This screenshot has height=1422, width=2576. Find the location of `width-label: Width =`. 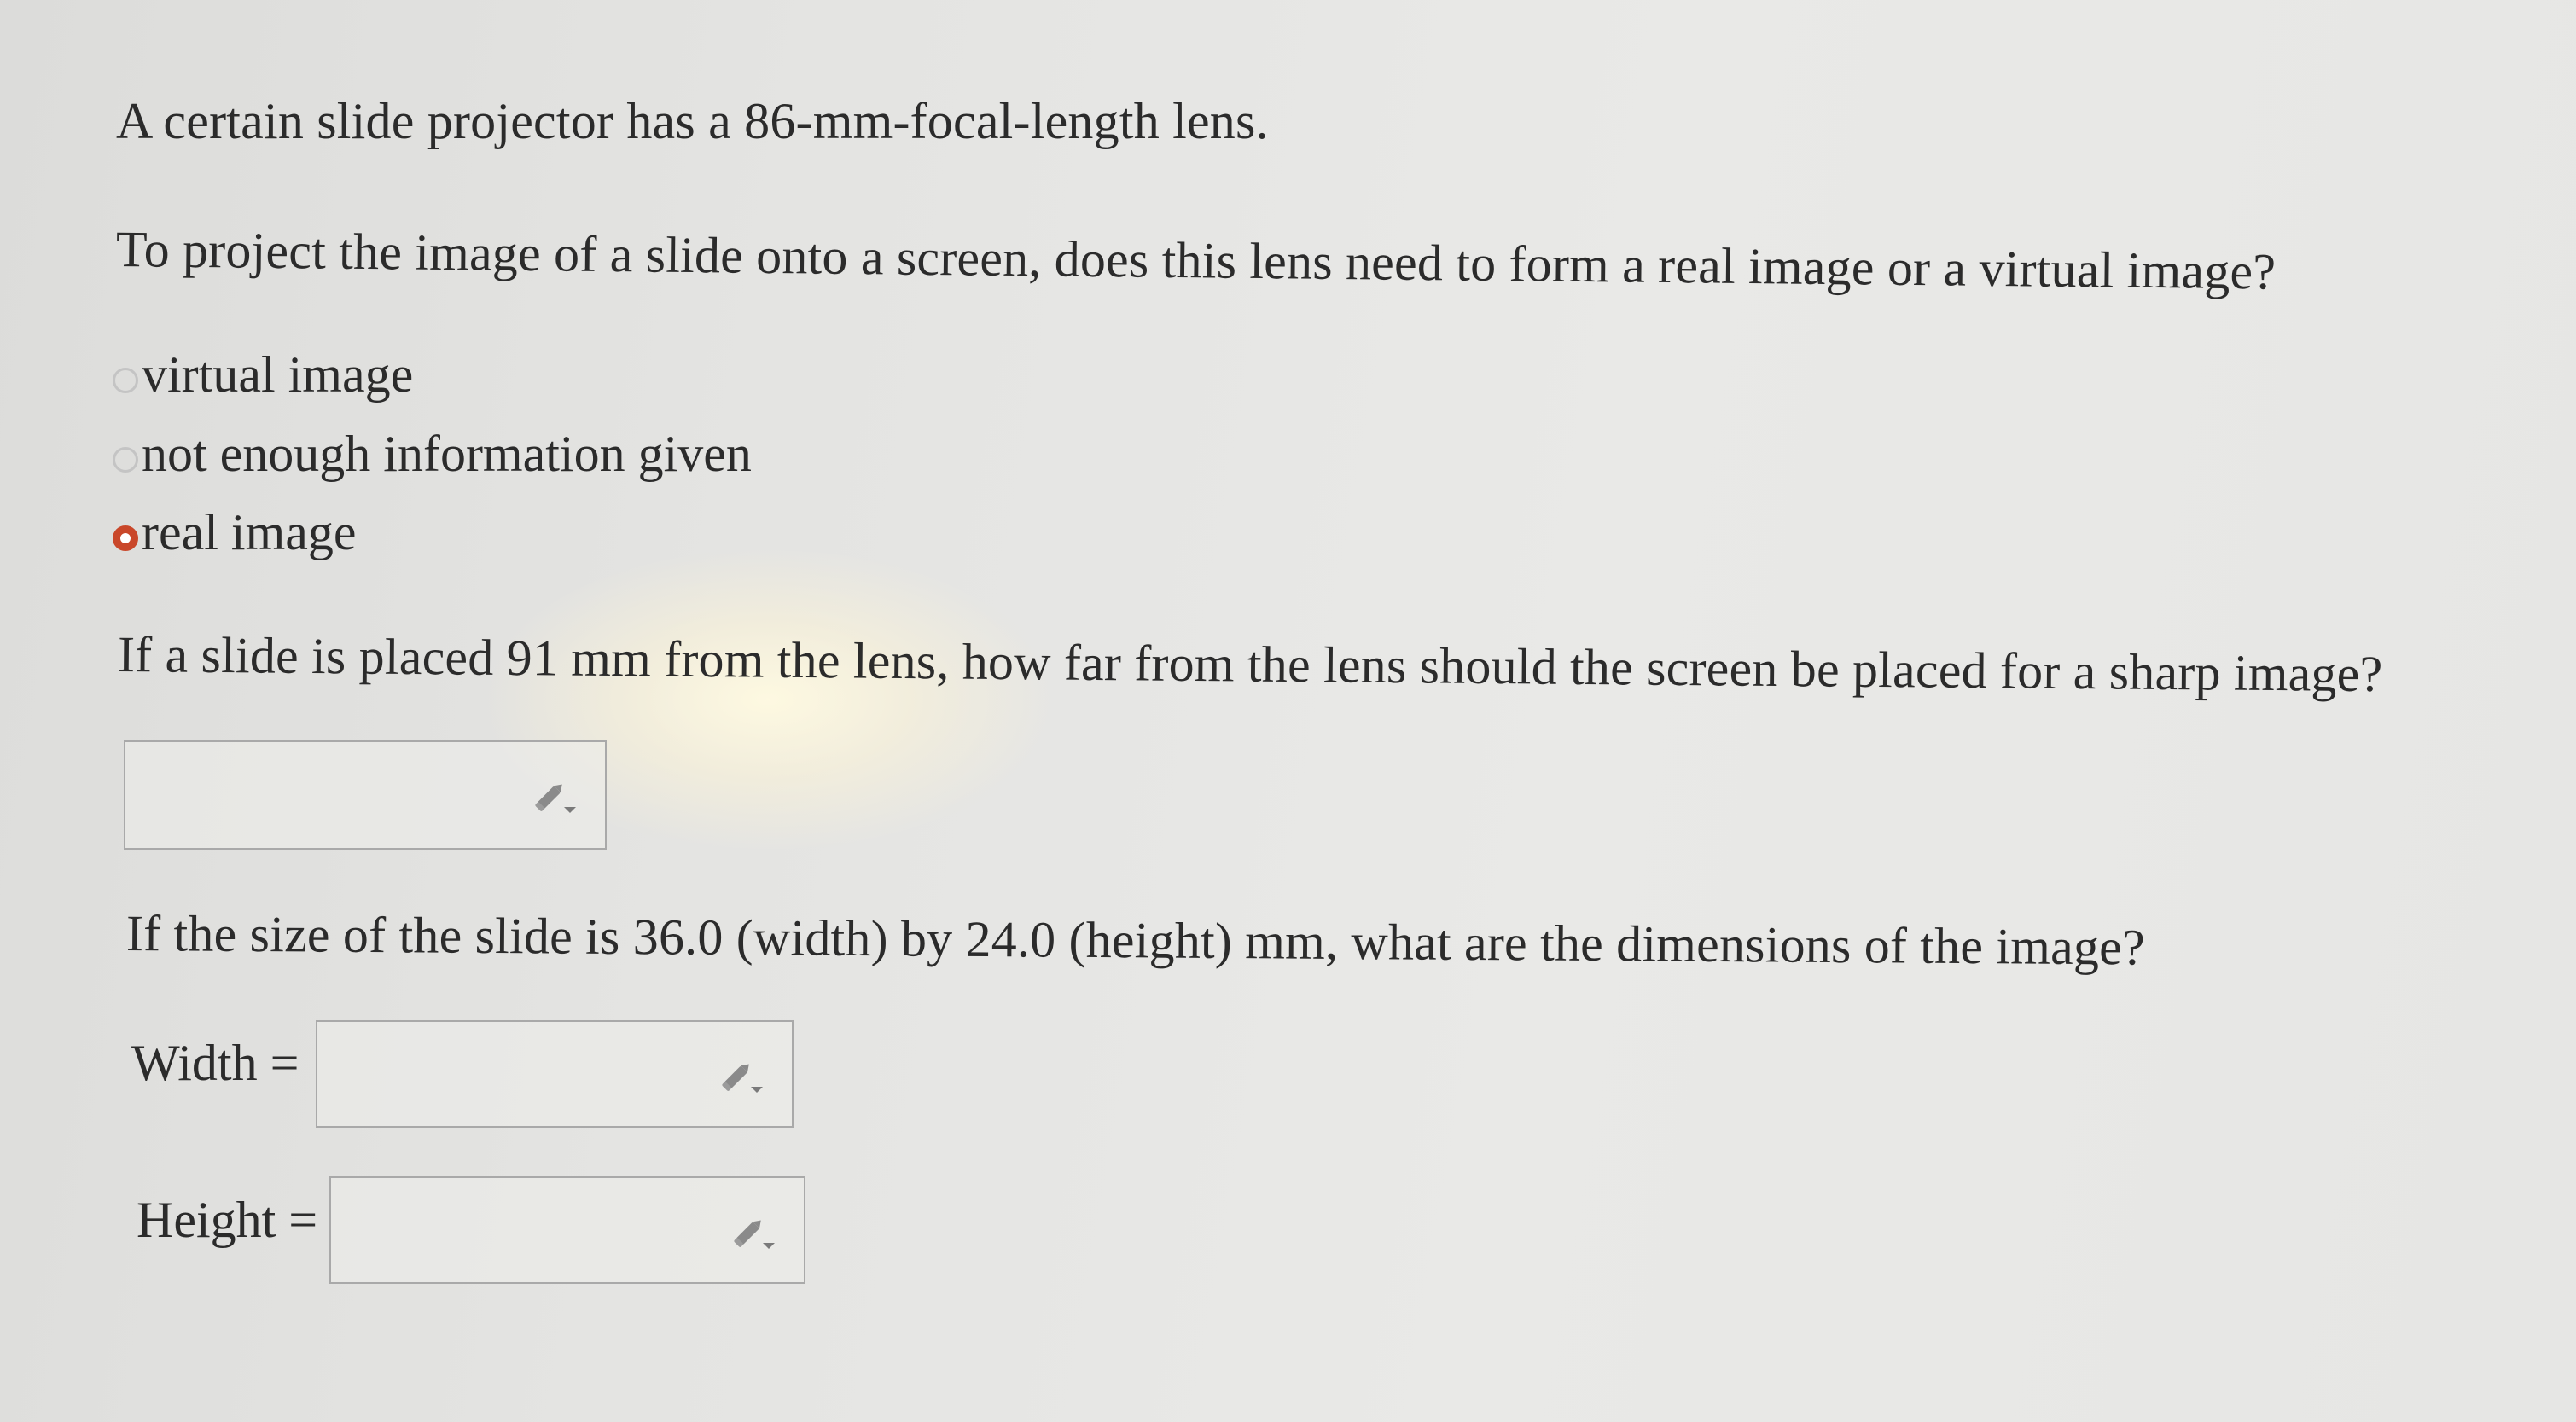

width-label: Width = is located at coordinates (215, 1063).